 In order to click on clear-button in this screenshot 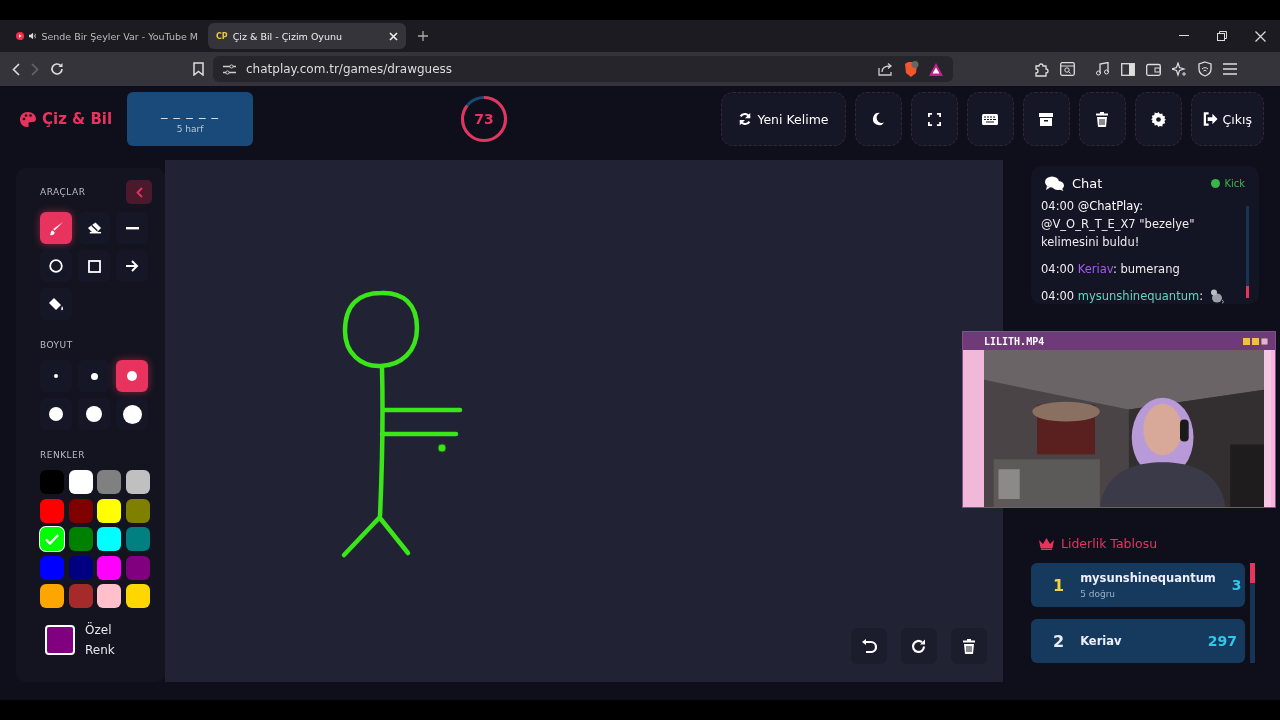, I will do `click(969, 646)`.